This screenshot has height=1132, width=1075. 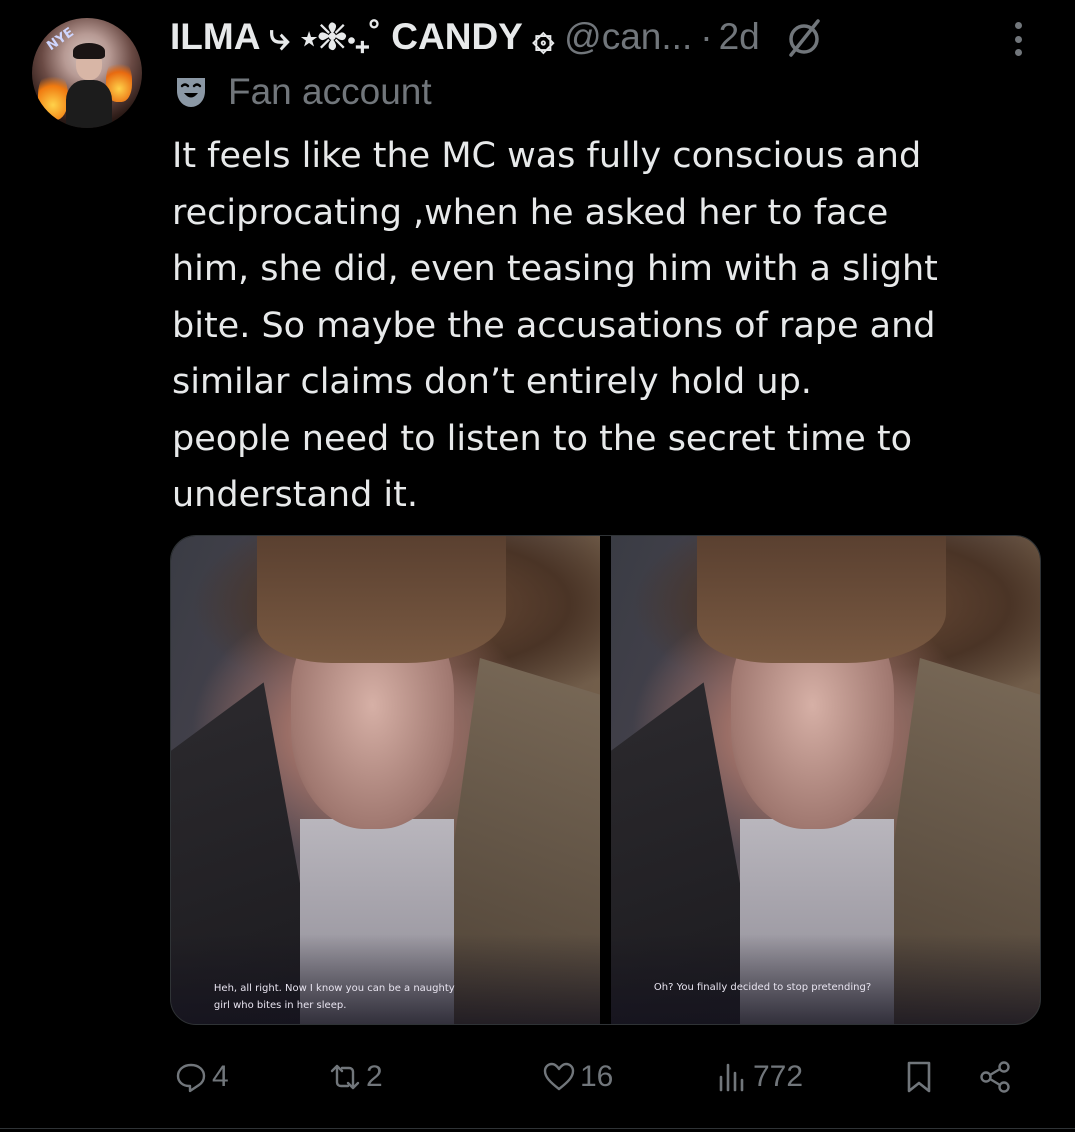 I want to click on repost-button: 2, so click(x=355, y=1077).